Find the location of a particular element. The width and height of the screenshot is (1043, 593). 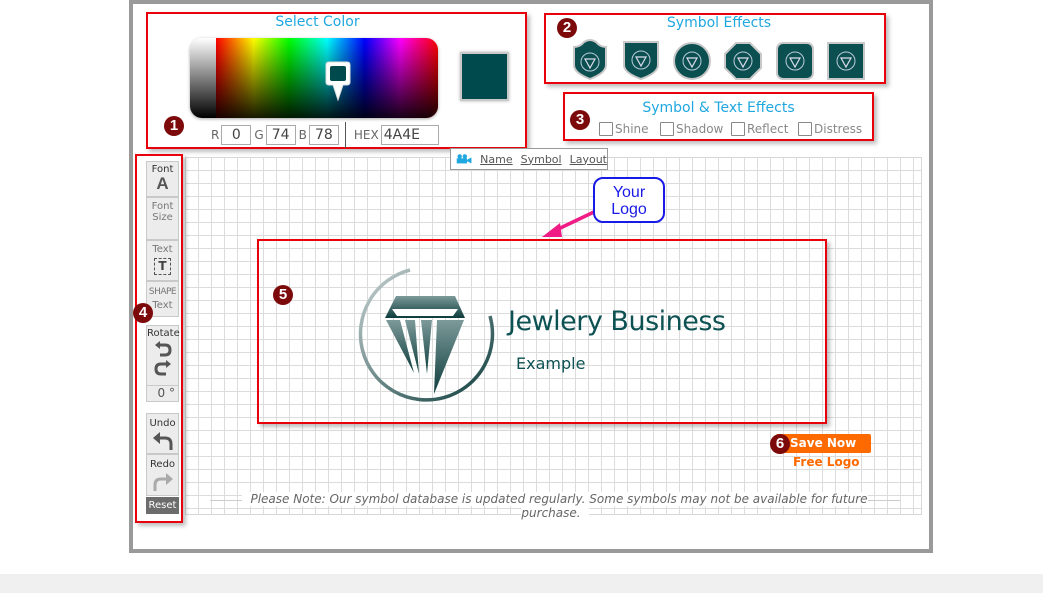

r-input: 0 is located at coordinates (236, 135).